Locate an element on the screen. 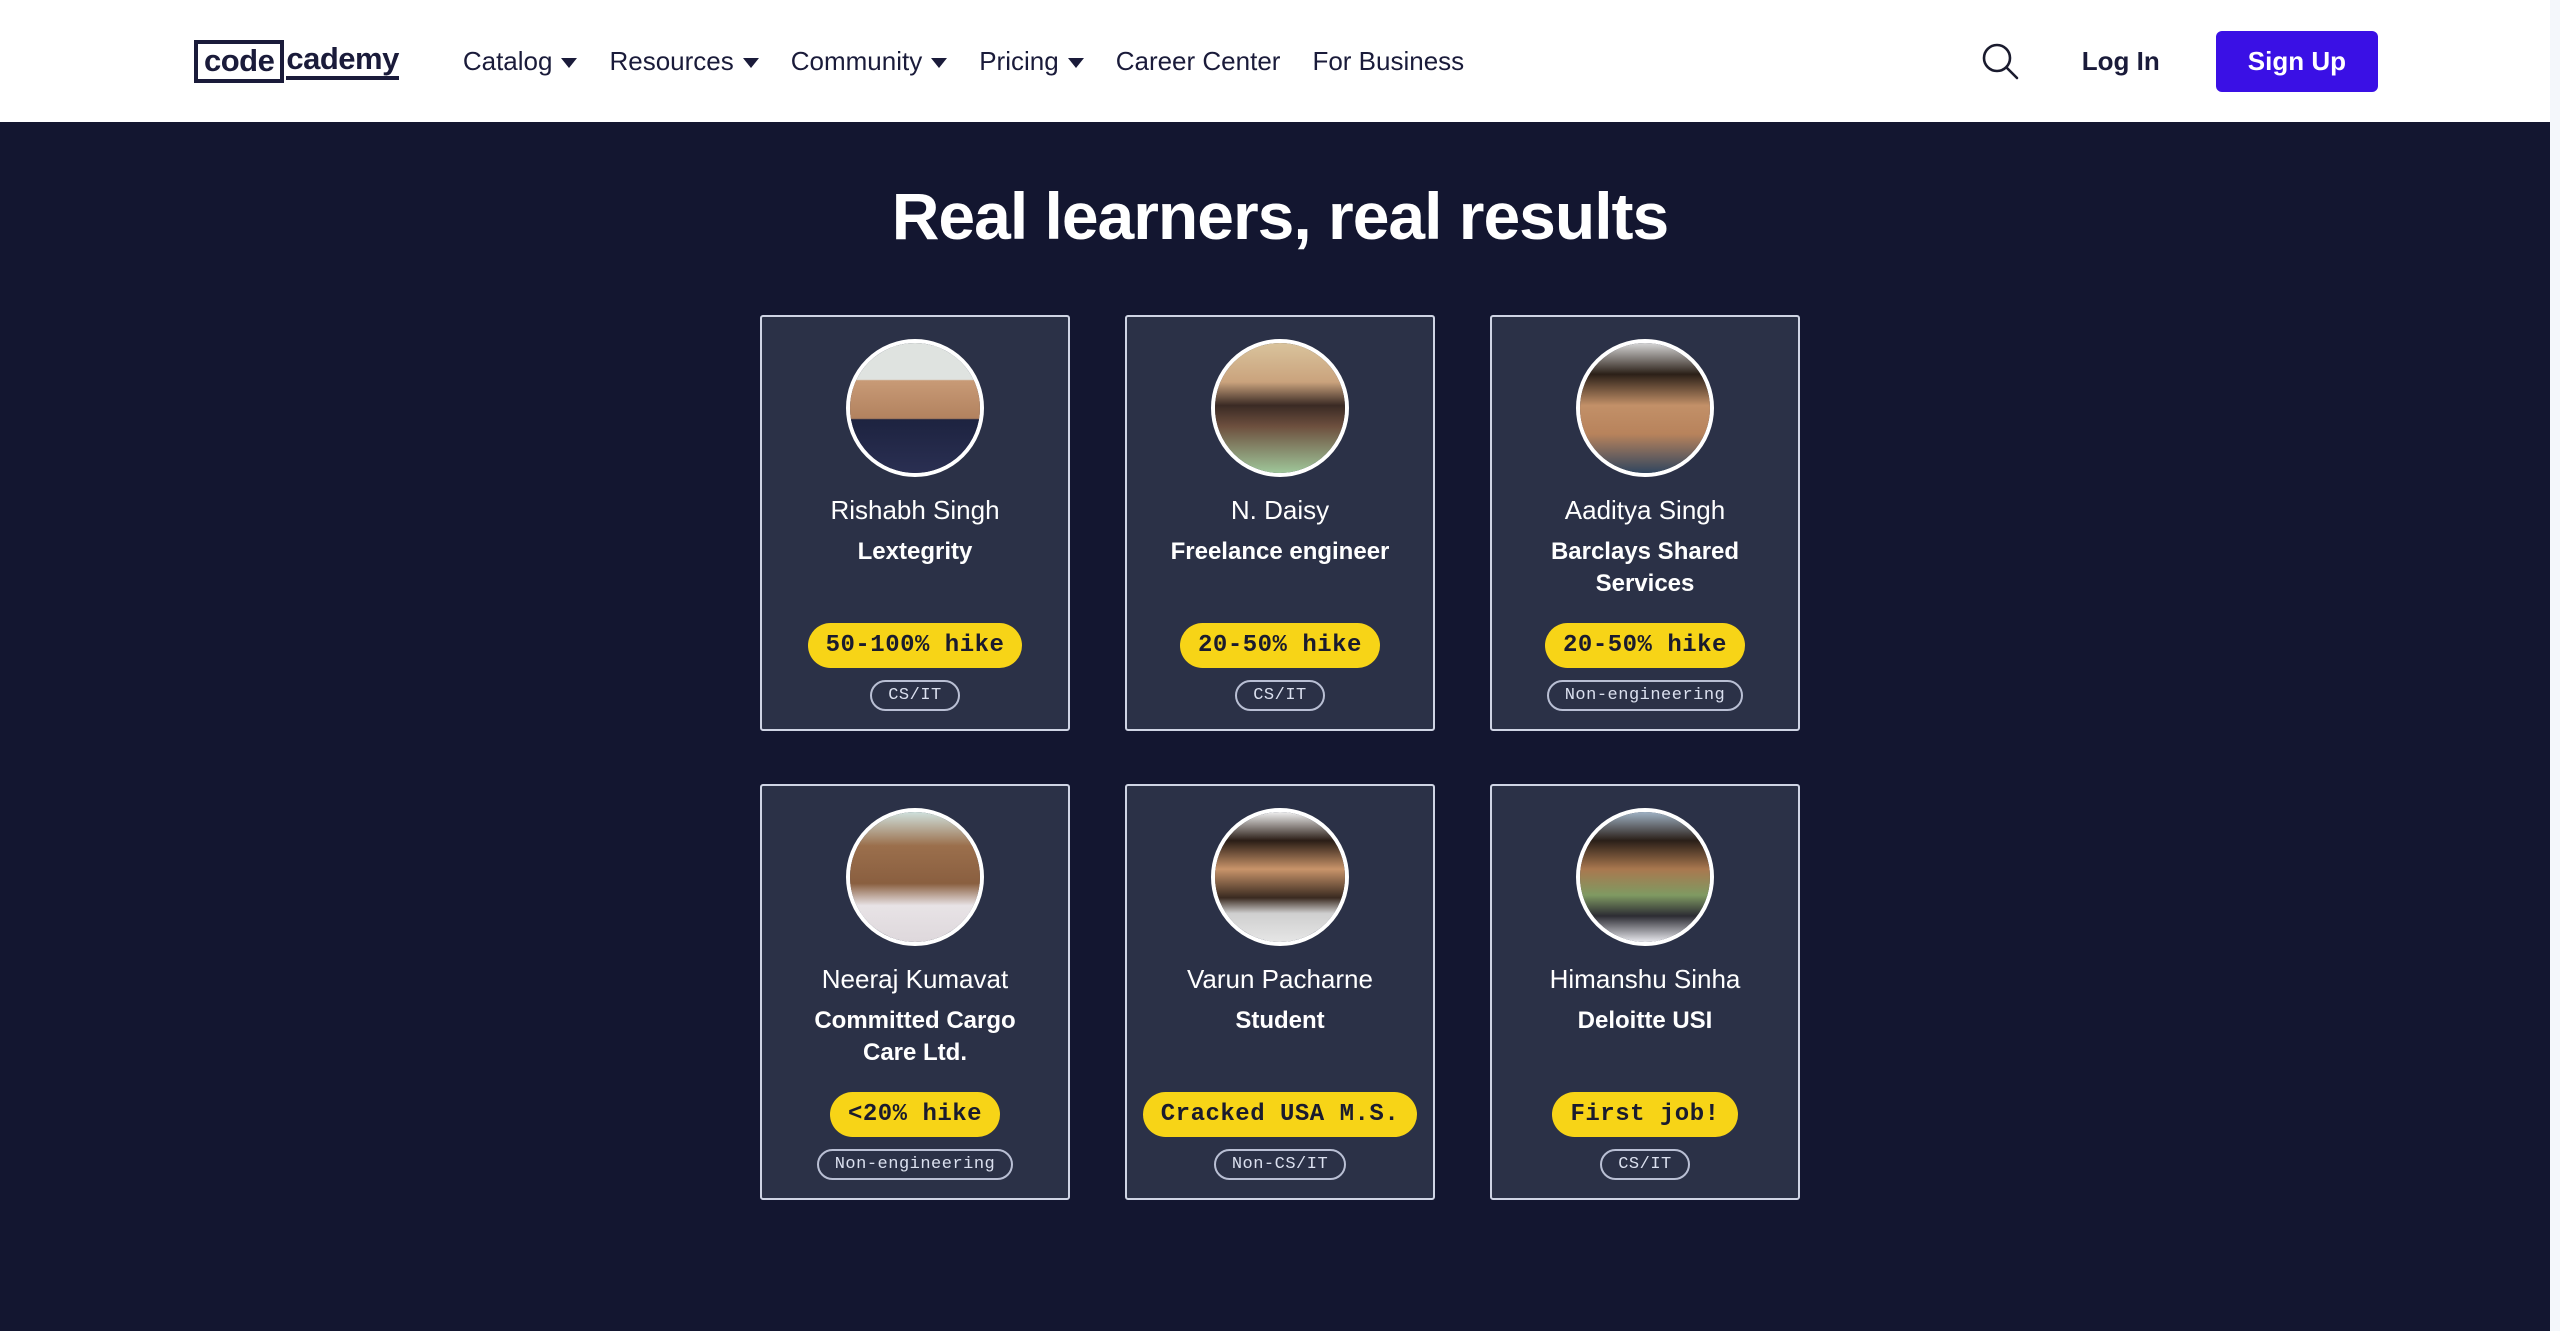 This screenshot has width=2560, height=1331. nav-label-resources: Resources is located at coordinates (671, 61).